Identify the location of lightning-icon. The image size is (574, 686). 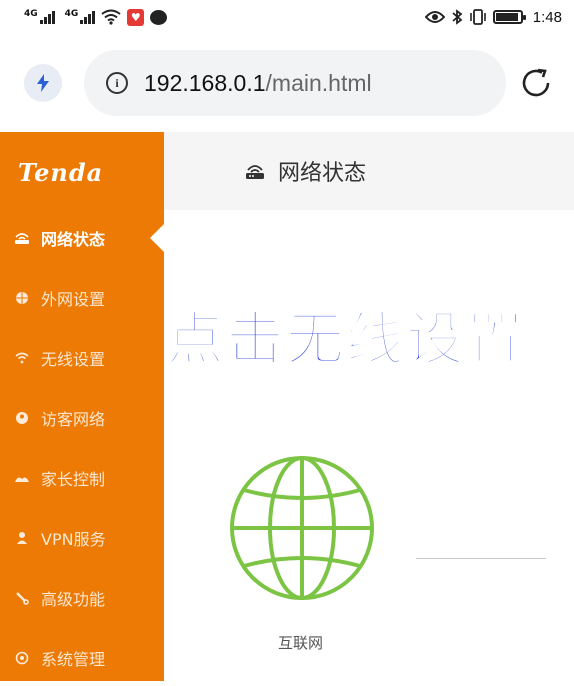
(43, 83).